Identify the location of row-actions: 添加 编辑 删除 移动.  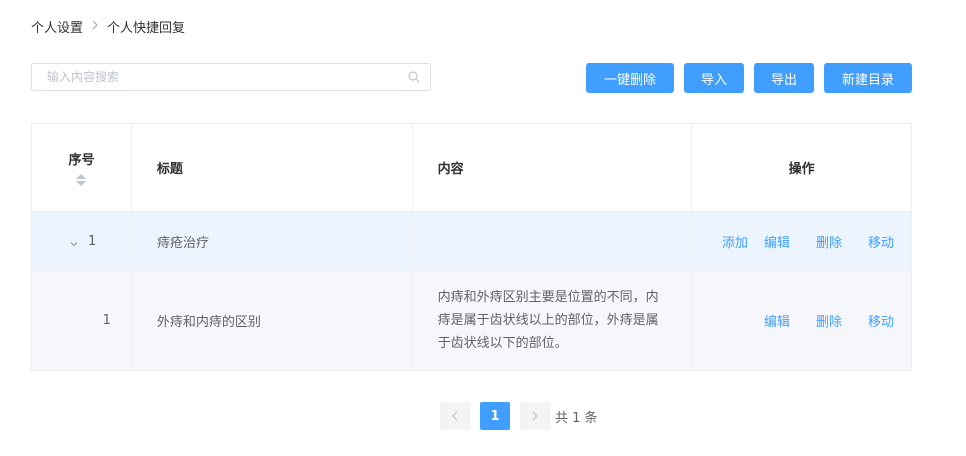
(802, 241).